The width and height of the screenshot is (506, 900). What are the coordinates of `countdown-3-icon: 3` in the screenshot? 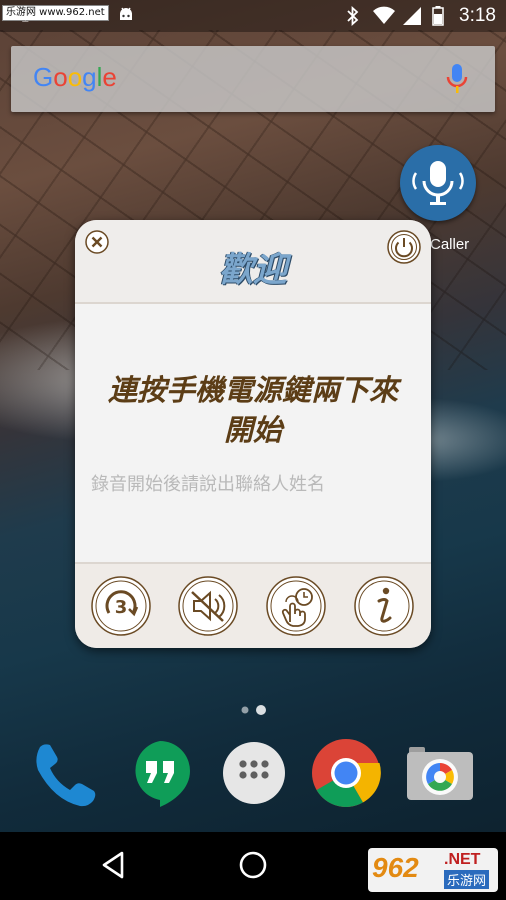 It's located at (121, 606).